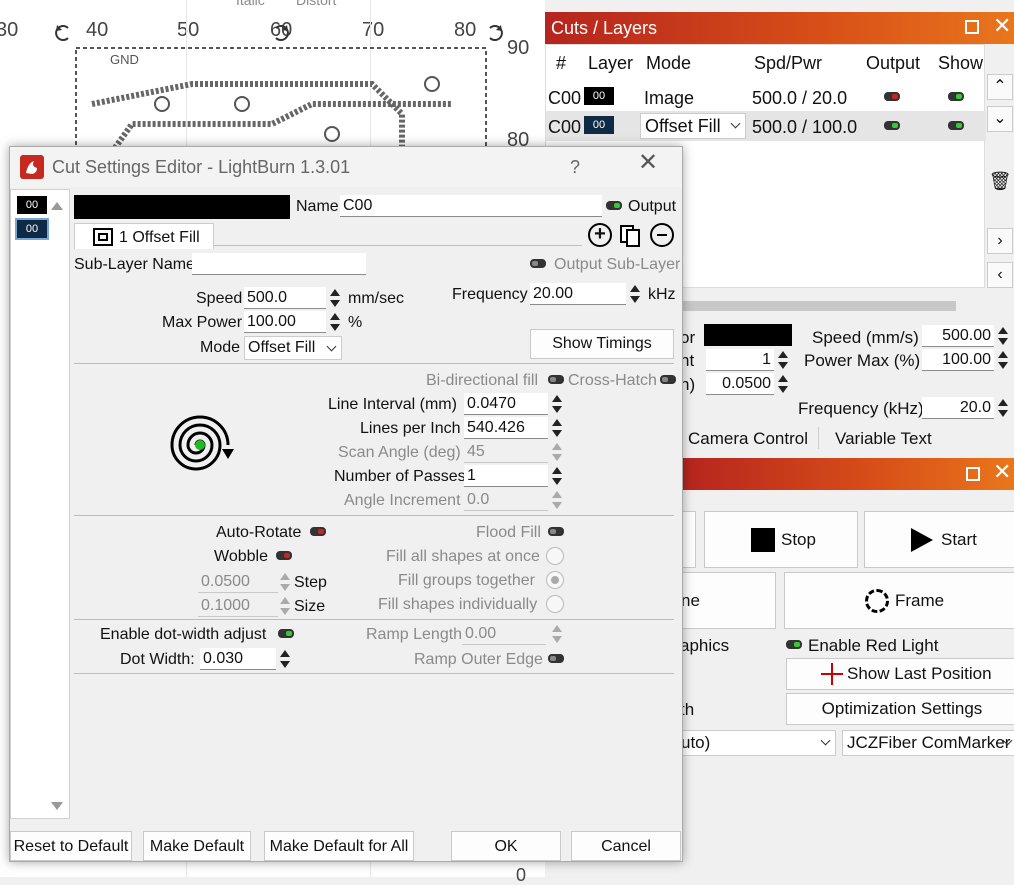 The width and height of the screenshot is (1014, 885). What do you see at coordinates (740, 360) in the screenshot?
I see `pass-count-field: 1` at bounding box center [740, 360].